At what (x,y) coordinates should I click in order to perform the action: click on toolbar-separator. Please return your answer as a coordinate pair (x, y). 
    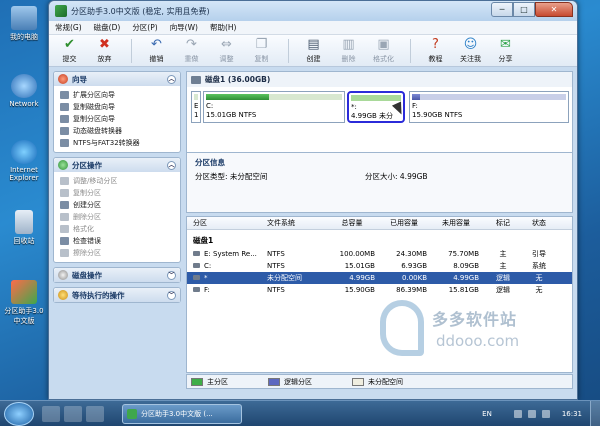
    Looking at the image, I should click on (131, 50).